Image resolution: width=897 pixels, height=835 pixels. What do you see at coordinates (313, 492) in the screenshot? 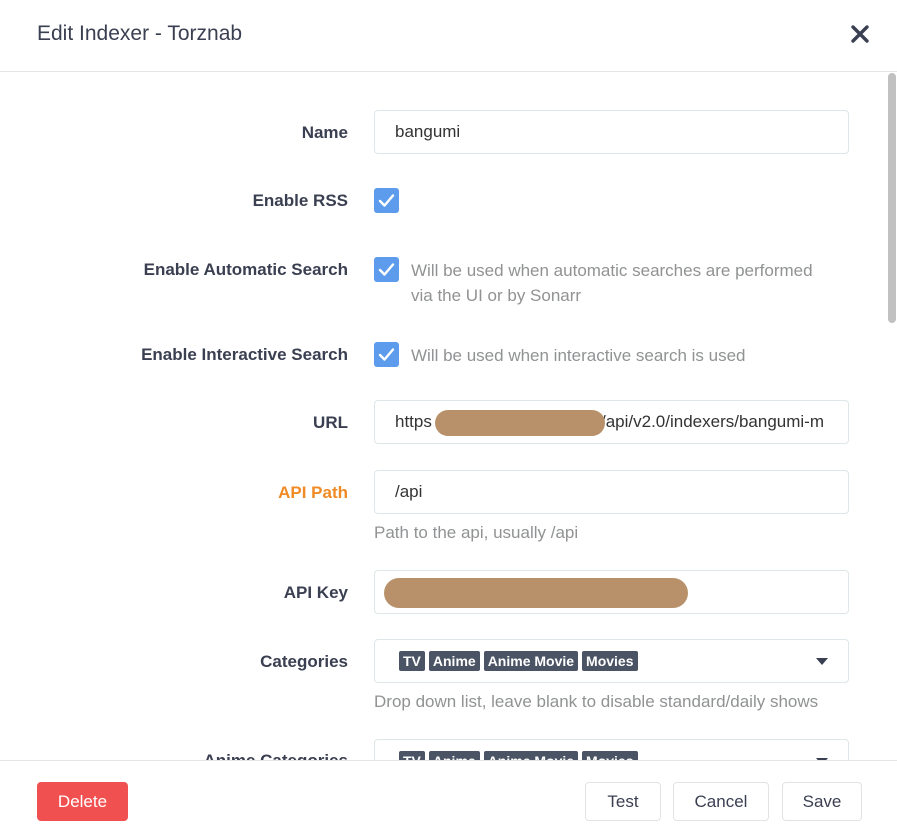
I see `api-path-label: API Path` at bounding box center [313, 492].